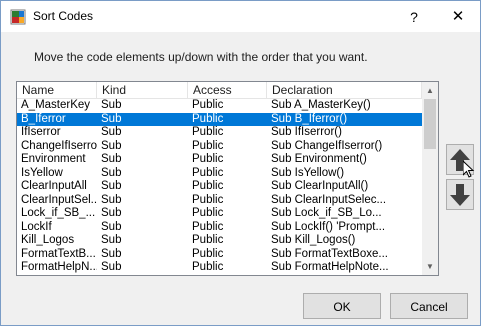  I want to click on table-row: Kill_Logos Sub Public Sub Kill_Logos(), so click(219, 240).